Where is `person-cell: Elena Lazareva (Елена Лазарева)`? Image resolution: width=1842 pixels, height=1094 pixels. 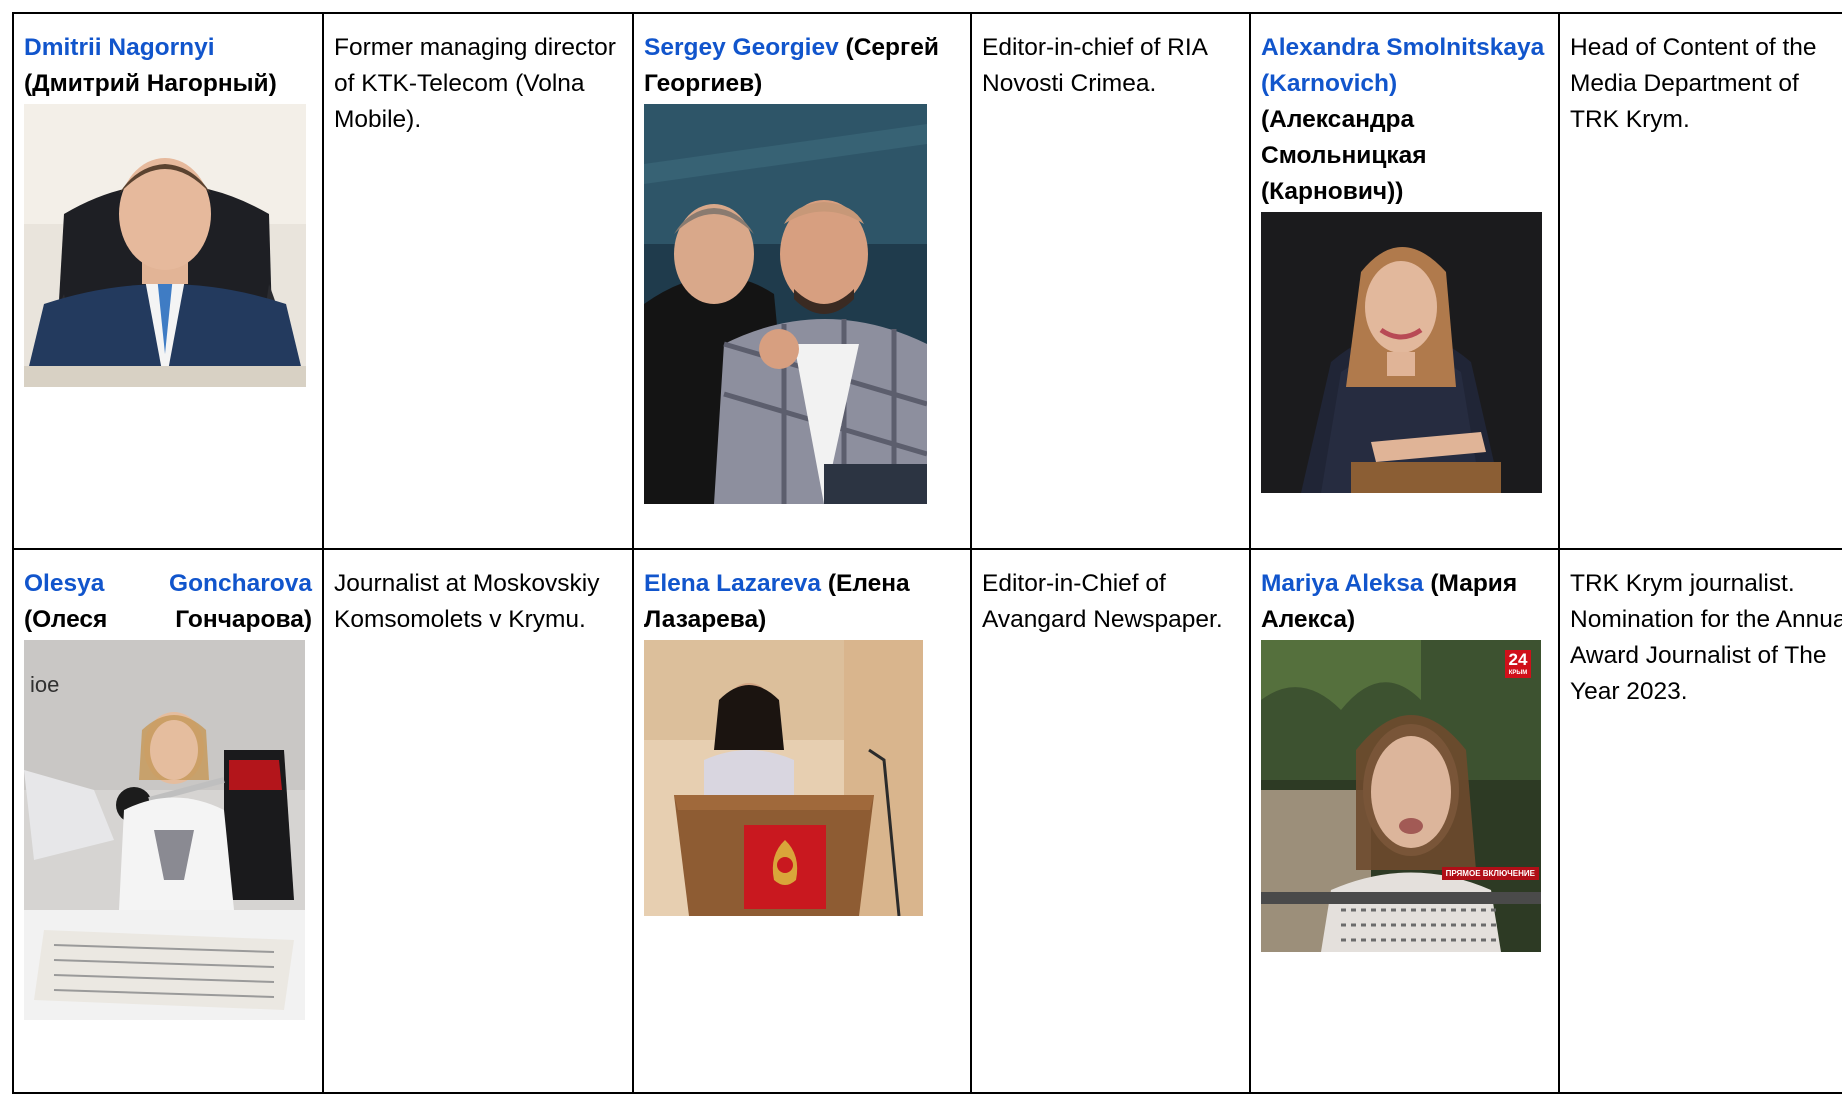 person-cell: Elena Lazareva (Елена Лазарева) is located at coordinates (802, 821).